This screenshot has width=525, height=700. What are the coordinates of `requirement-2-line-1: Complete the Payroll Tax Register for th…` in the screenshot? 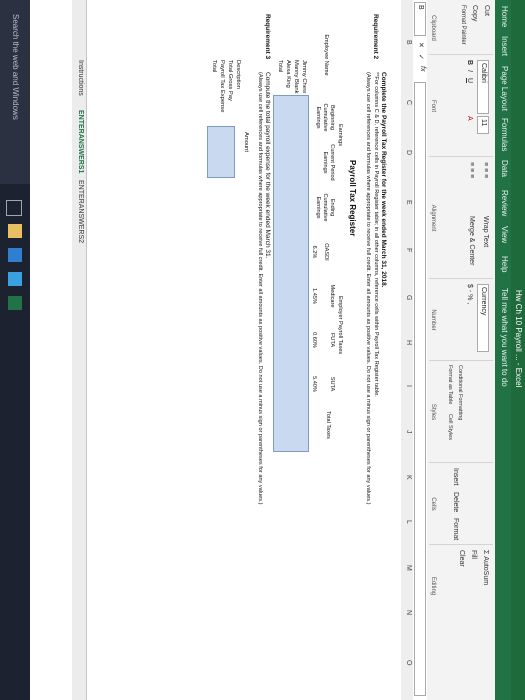 It's located at (383, 180).